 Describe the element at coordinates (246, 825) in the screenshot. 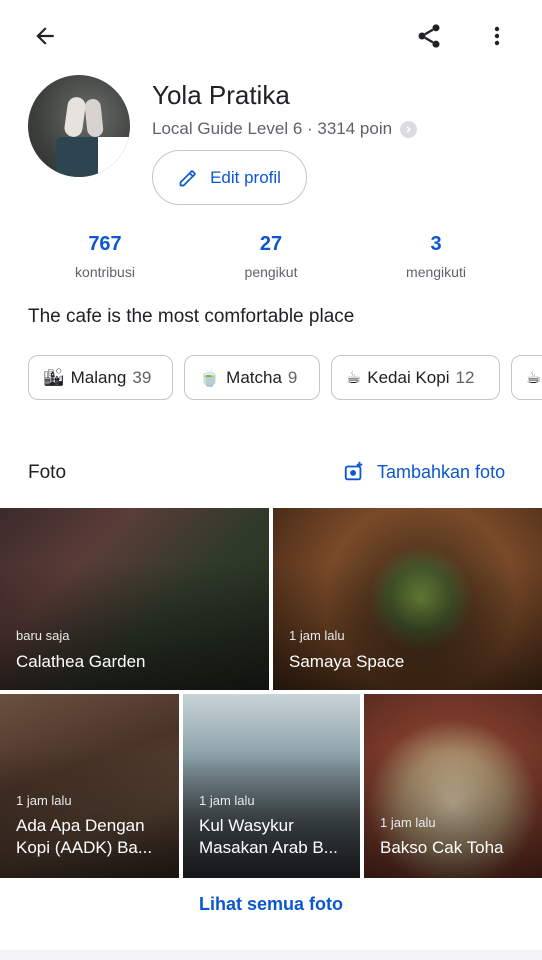

I see `photo-place-name-line1: Kul Wasykur` at that location.